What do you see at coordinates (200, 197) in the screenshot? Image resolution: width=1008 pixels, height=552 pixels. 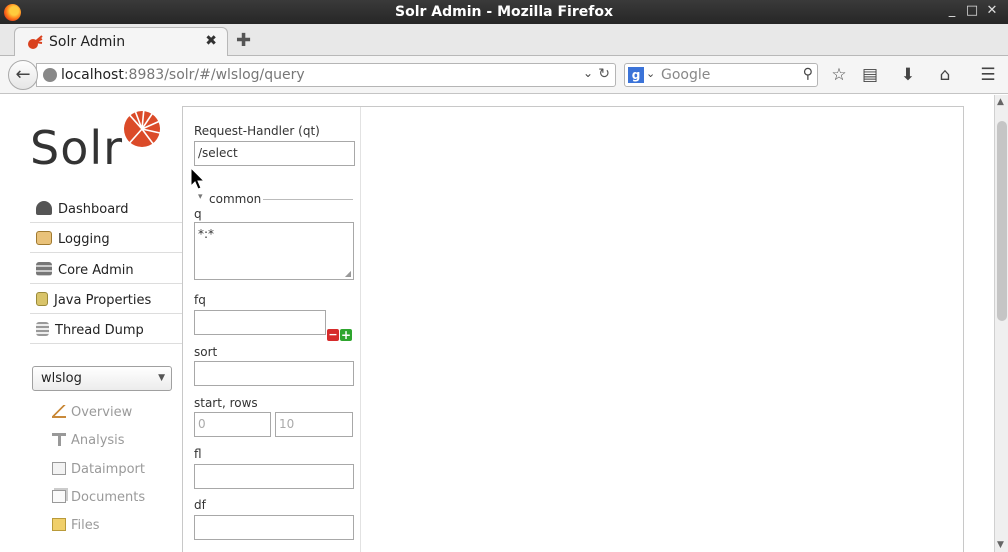 I see `collapse-arrow-icon: ▾` at bounding box center [200, 197].